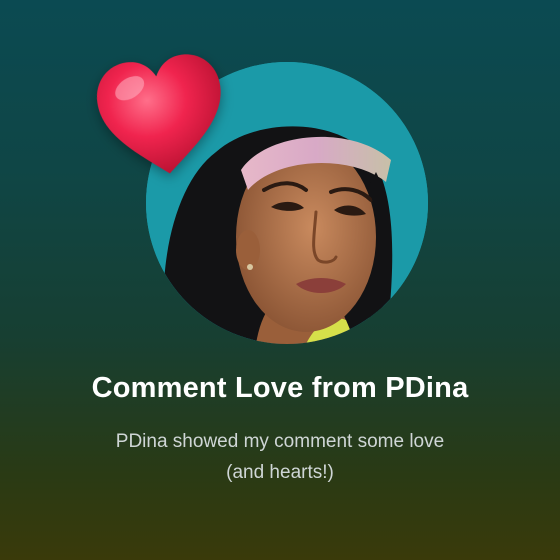 This screenshot has width=560, height=560. What do you see at coordinates (280, 472) in the screenshot?
I see `subtitle-line-2: (and hearts!)` at bounding box center [280, 472].